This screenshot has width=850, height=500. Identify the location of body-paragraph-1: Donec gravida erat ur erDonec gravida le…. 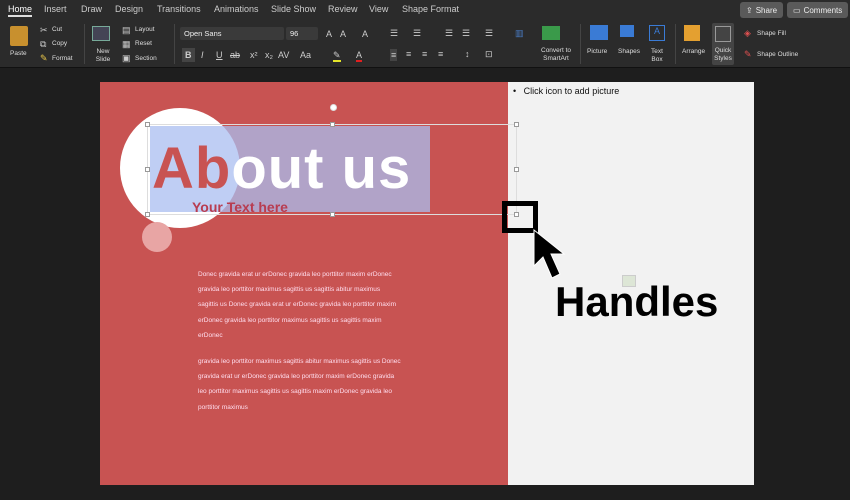
(298, 305).